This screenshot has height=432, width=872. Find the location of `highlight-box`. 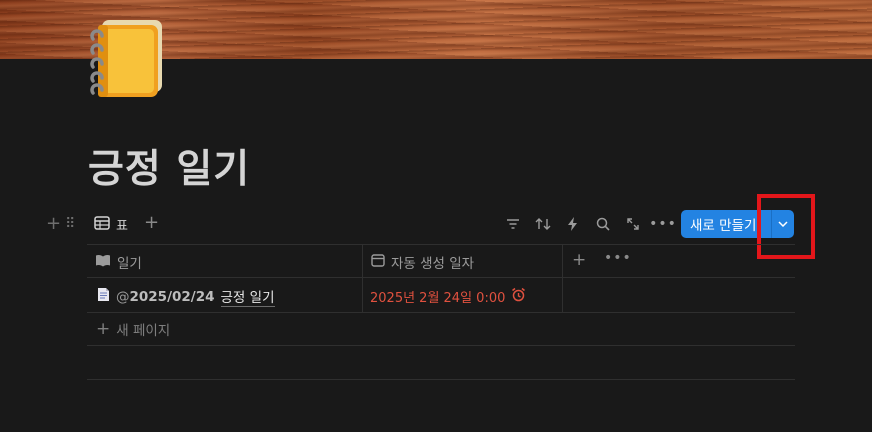

highlight-box is located at coordinates (786, 226).